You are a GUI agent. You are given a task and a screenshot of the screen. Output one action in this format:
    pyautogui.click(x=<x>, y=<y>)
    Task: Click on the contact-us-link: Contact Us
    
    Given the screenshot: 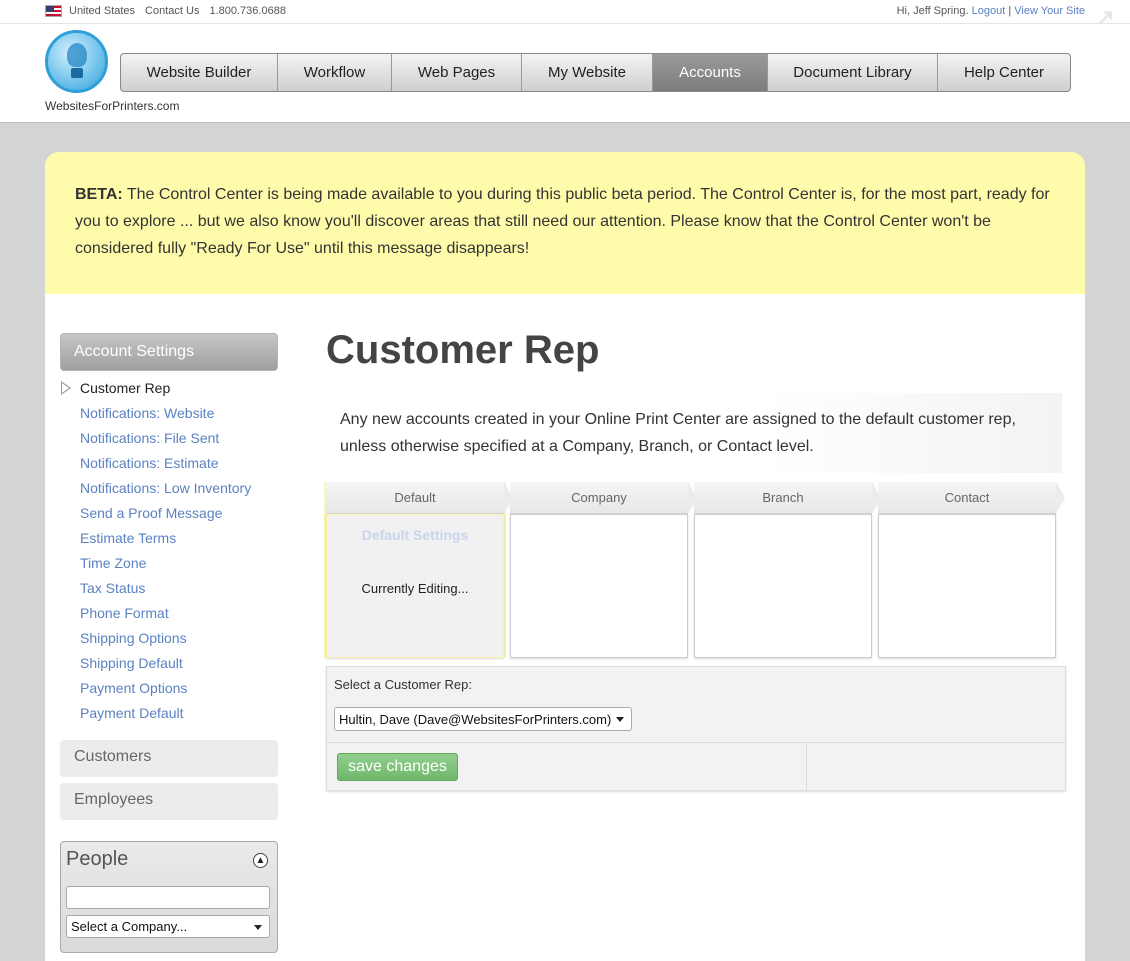 What is the action you would take?
    pyautogui.click(x=172, y=11)
    